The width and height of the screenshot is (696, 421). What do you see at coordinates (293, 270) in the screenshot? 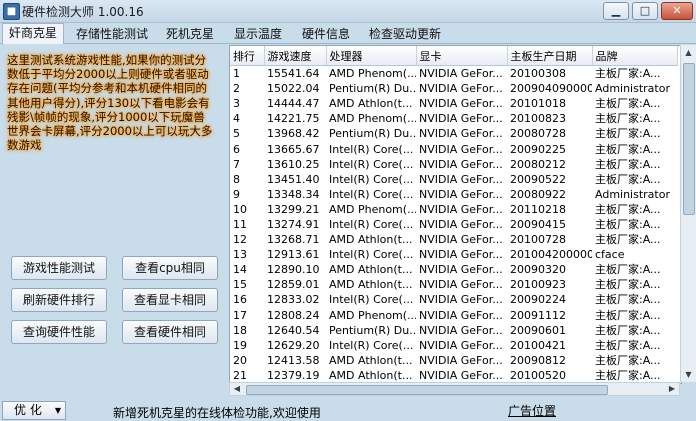
I see `table-cell: 12890.10` at bounding box center [293, 270].